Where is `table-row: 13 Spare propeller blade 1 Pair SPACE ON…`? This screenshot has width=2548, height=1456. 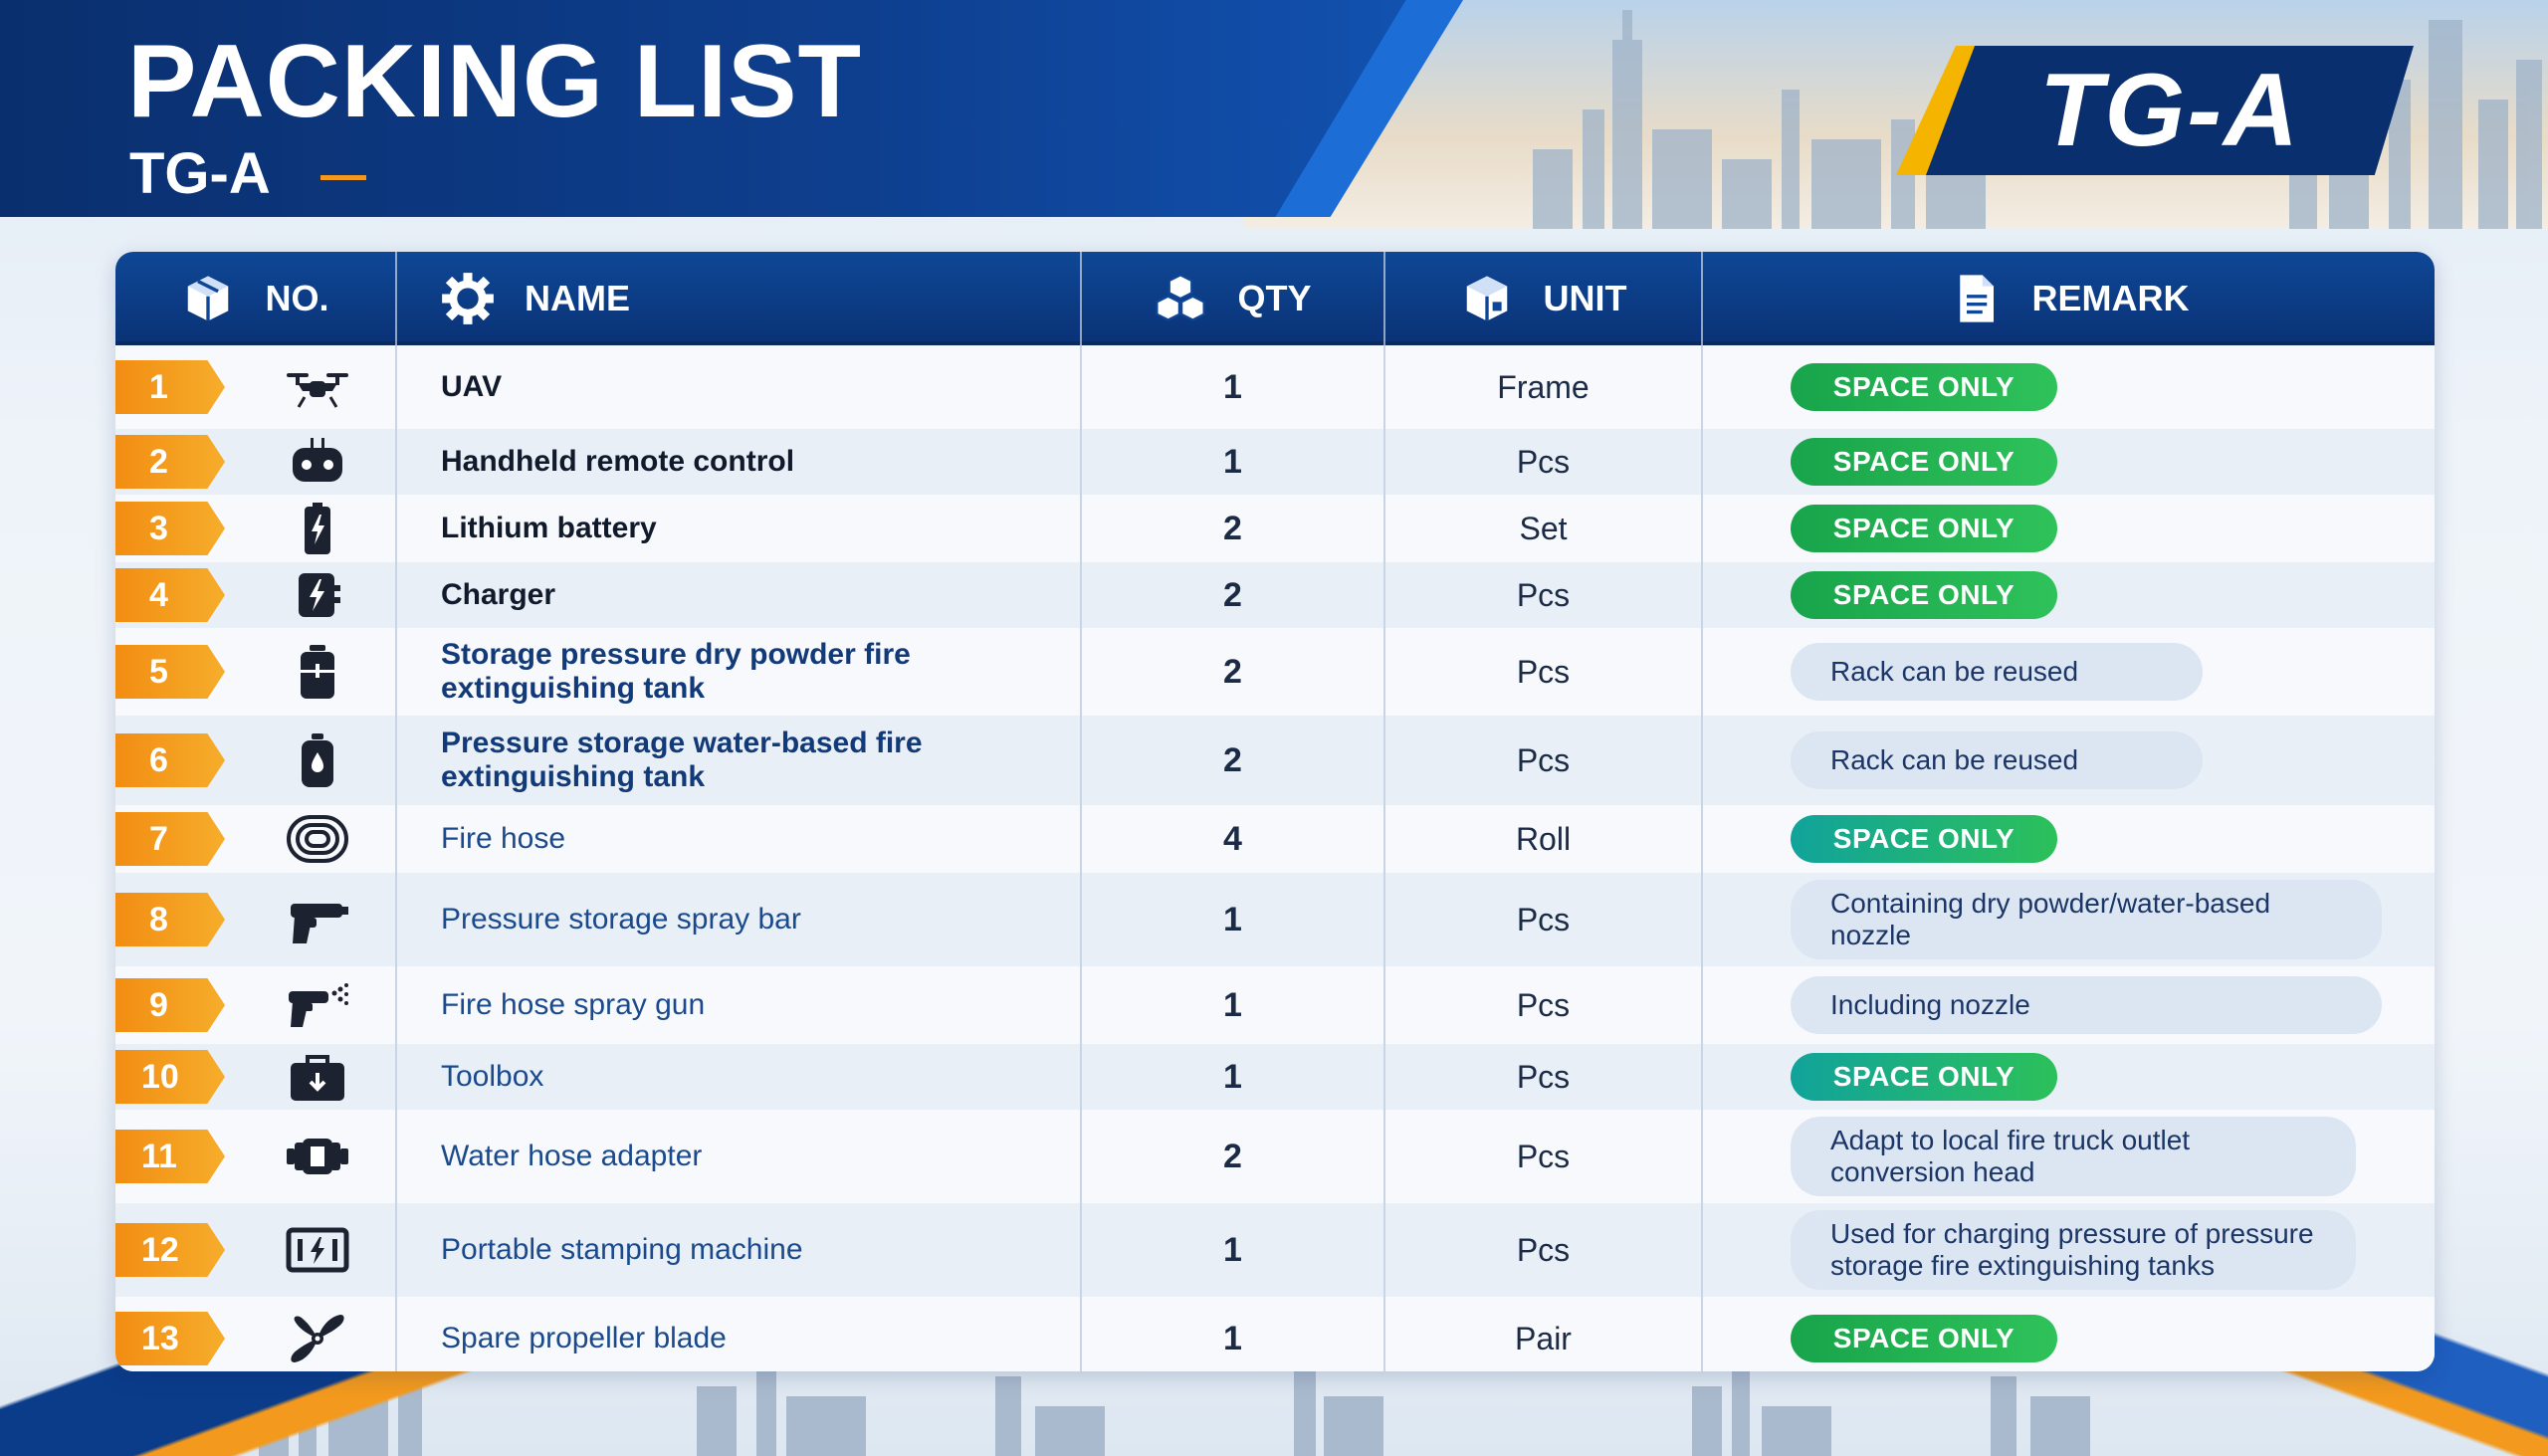
table-row: 13 Spare propeller blade 1 Pair SPACE ON… is located at coordinates (1275, 1334).